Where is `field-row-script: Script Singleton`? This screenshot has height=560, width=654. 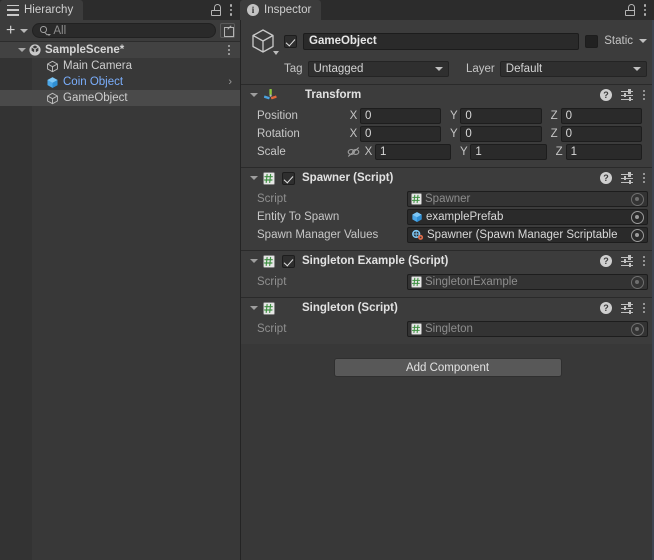 field-row-script: Script Singleton is located at coordinates (447, 329).